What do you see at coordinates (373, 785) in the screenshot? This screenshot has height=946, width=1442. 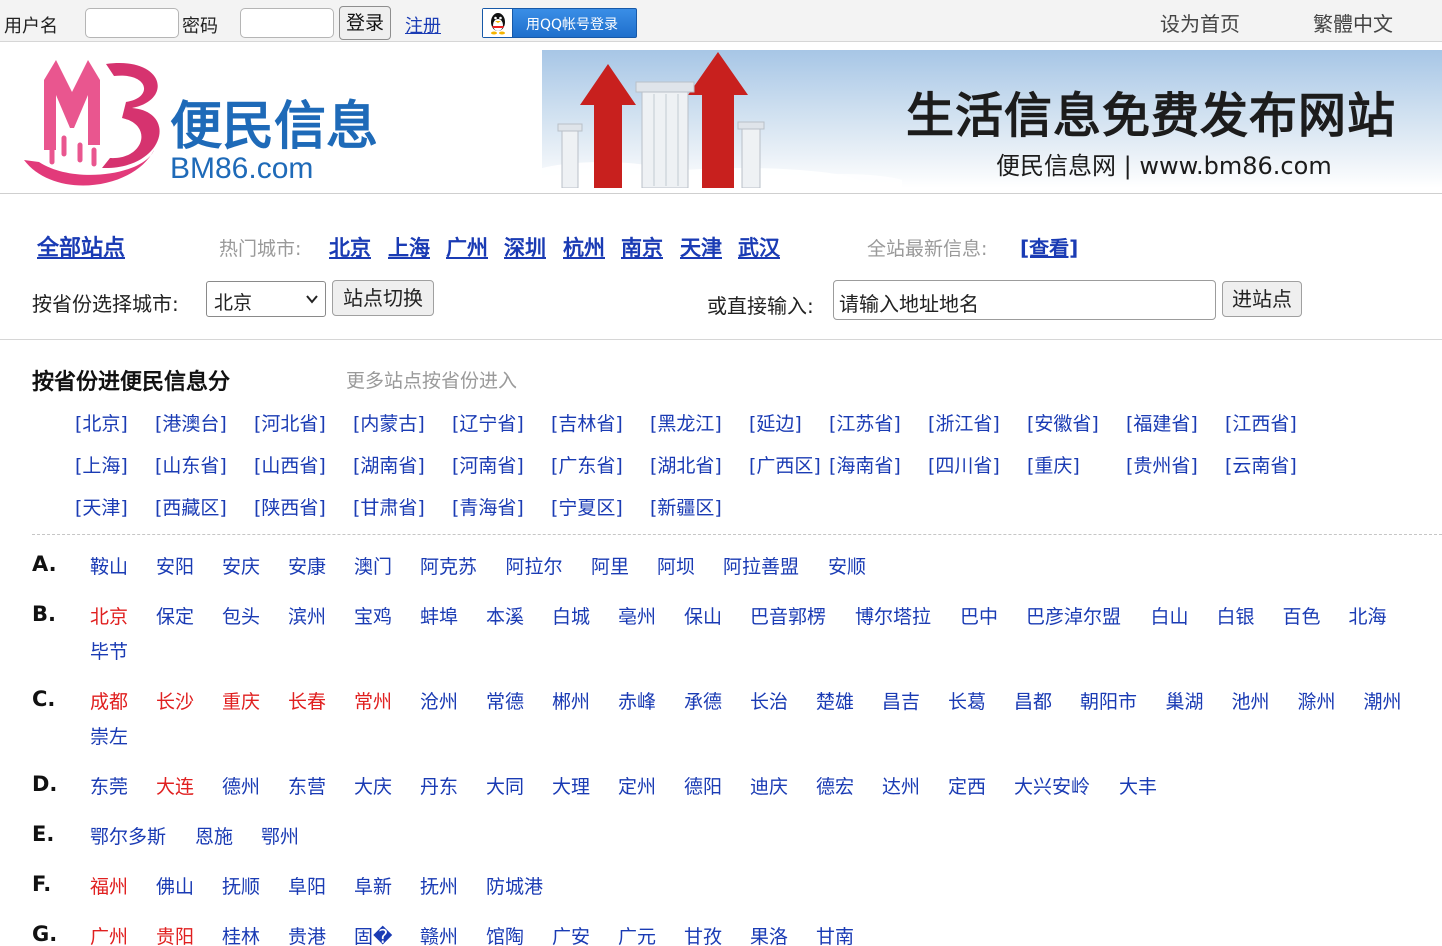 I see `city-link: 大庆` at bounding box center [373, 785].